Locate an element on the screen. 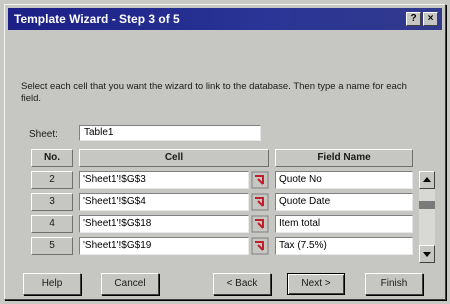 Image resolution: width=450 pixels, height=304 pixels. cell-reference-input: 'Sheet1'!$G$19 is located at coordinates (164, 246).